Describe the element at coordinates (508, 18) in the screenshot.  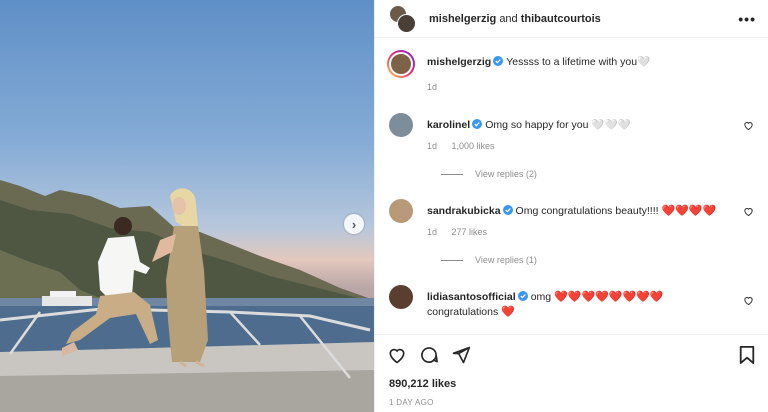
I see `joiner-text: and` at that location.